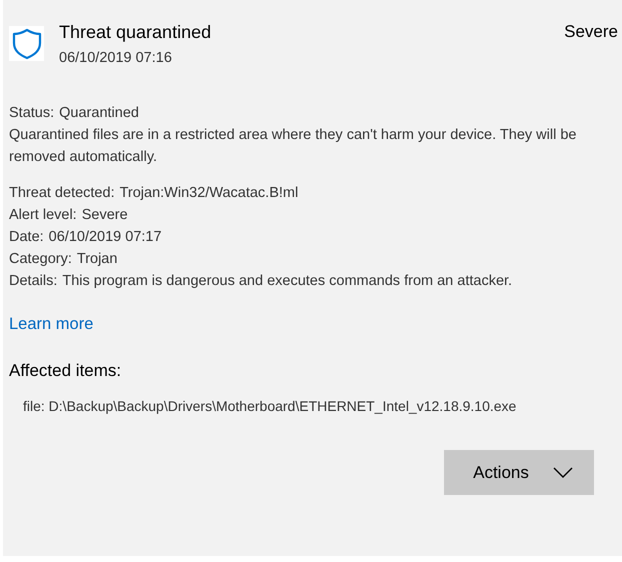 Image resolution: width=622 pixels, height=562 pixels. What do you see at coordinates (43, 215) in the screenshot?
I see `detail-label: Alert level:` at bounding box center [43, 215].